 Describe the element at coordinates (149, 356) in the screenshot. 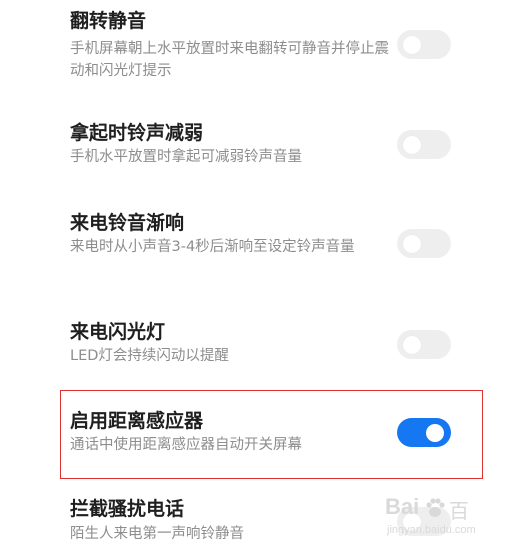

I see `setting-description: LED灯会持续闪动以提醒` at that location.